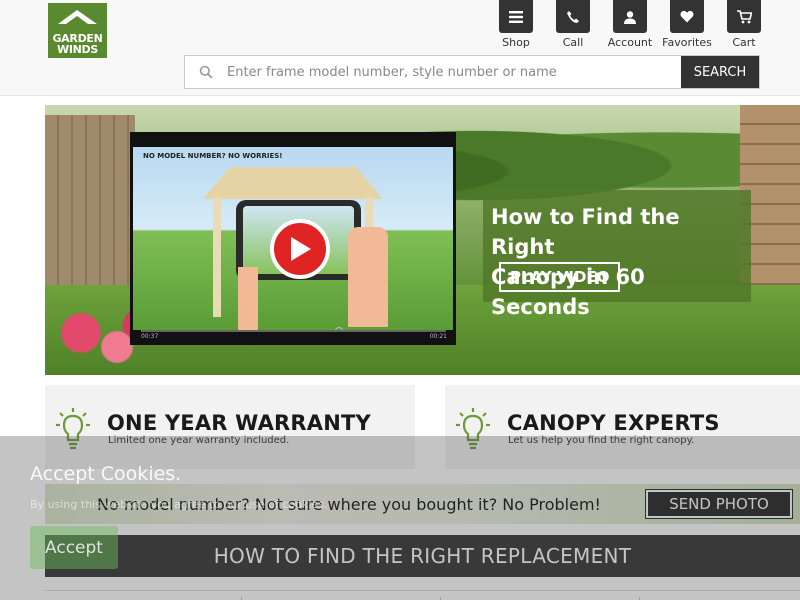 This screenshot has height=600, width=800. What do you see at coordinates (293, 331) in the screenshot?
I see `video-progress-bar` at bounding box center [293, 331].